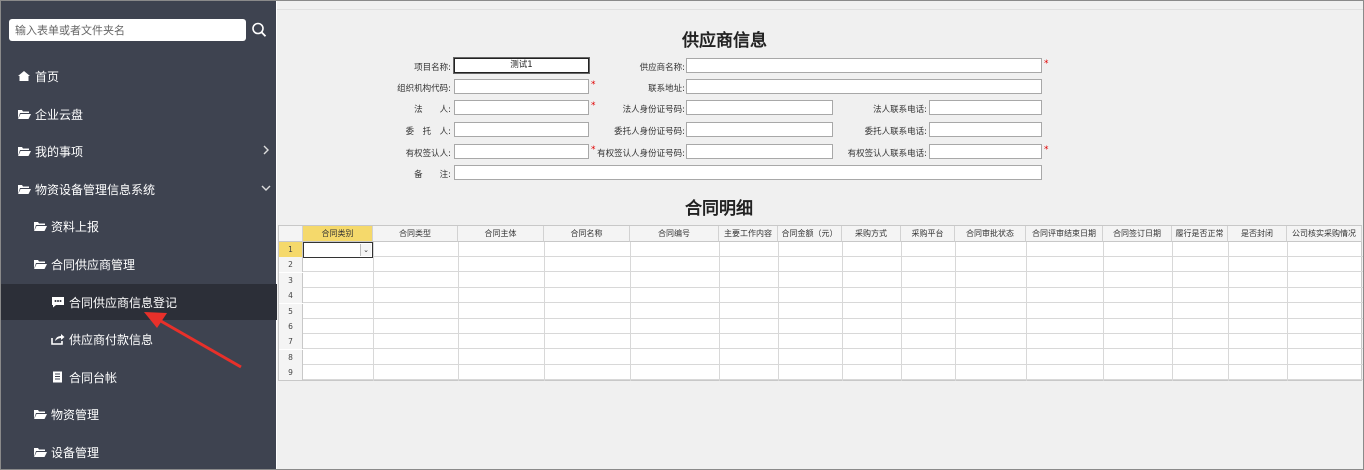  Describe the element at coordinates (146, 114) in the screenshot. I see `sidebar-item-cloud: 企业云盘` at that location.